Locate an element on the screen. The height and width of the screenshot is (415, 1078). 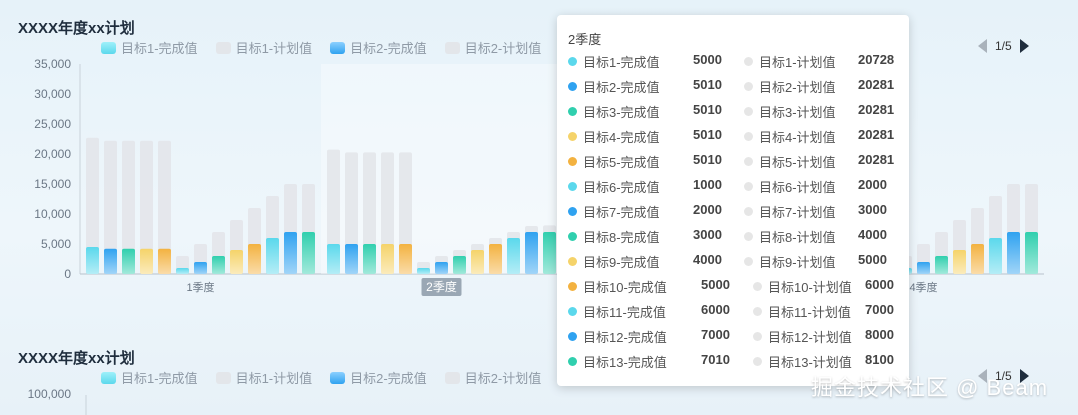
tooltip-plan-item: 目标3-计划值 is located at coordinates (790, 111).